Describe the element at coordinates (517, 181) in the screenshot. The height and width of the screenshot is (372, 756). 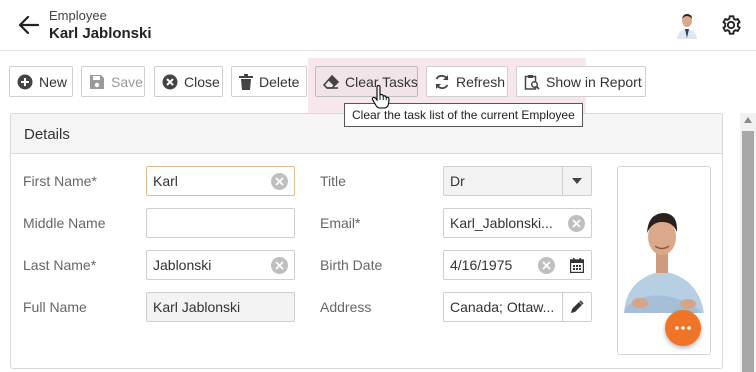
I see `title-select: Dr` at that location.